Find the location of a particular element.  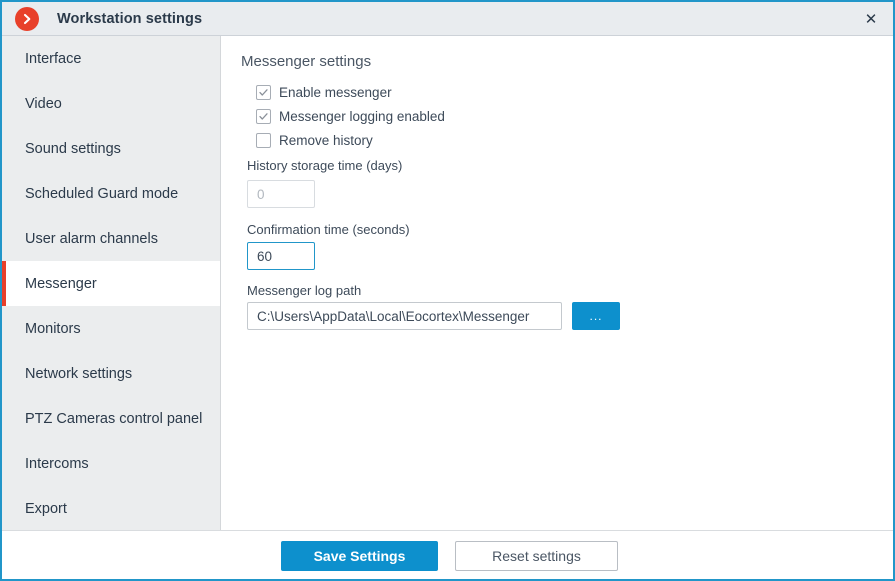

sidebar-item-label: Interface is located at coordinates (53, 58).